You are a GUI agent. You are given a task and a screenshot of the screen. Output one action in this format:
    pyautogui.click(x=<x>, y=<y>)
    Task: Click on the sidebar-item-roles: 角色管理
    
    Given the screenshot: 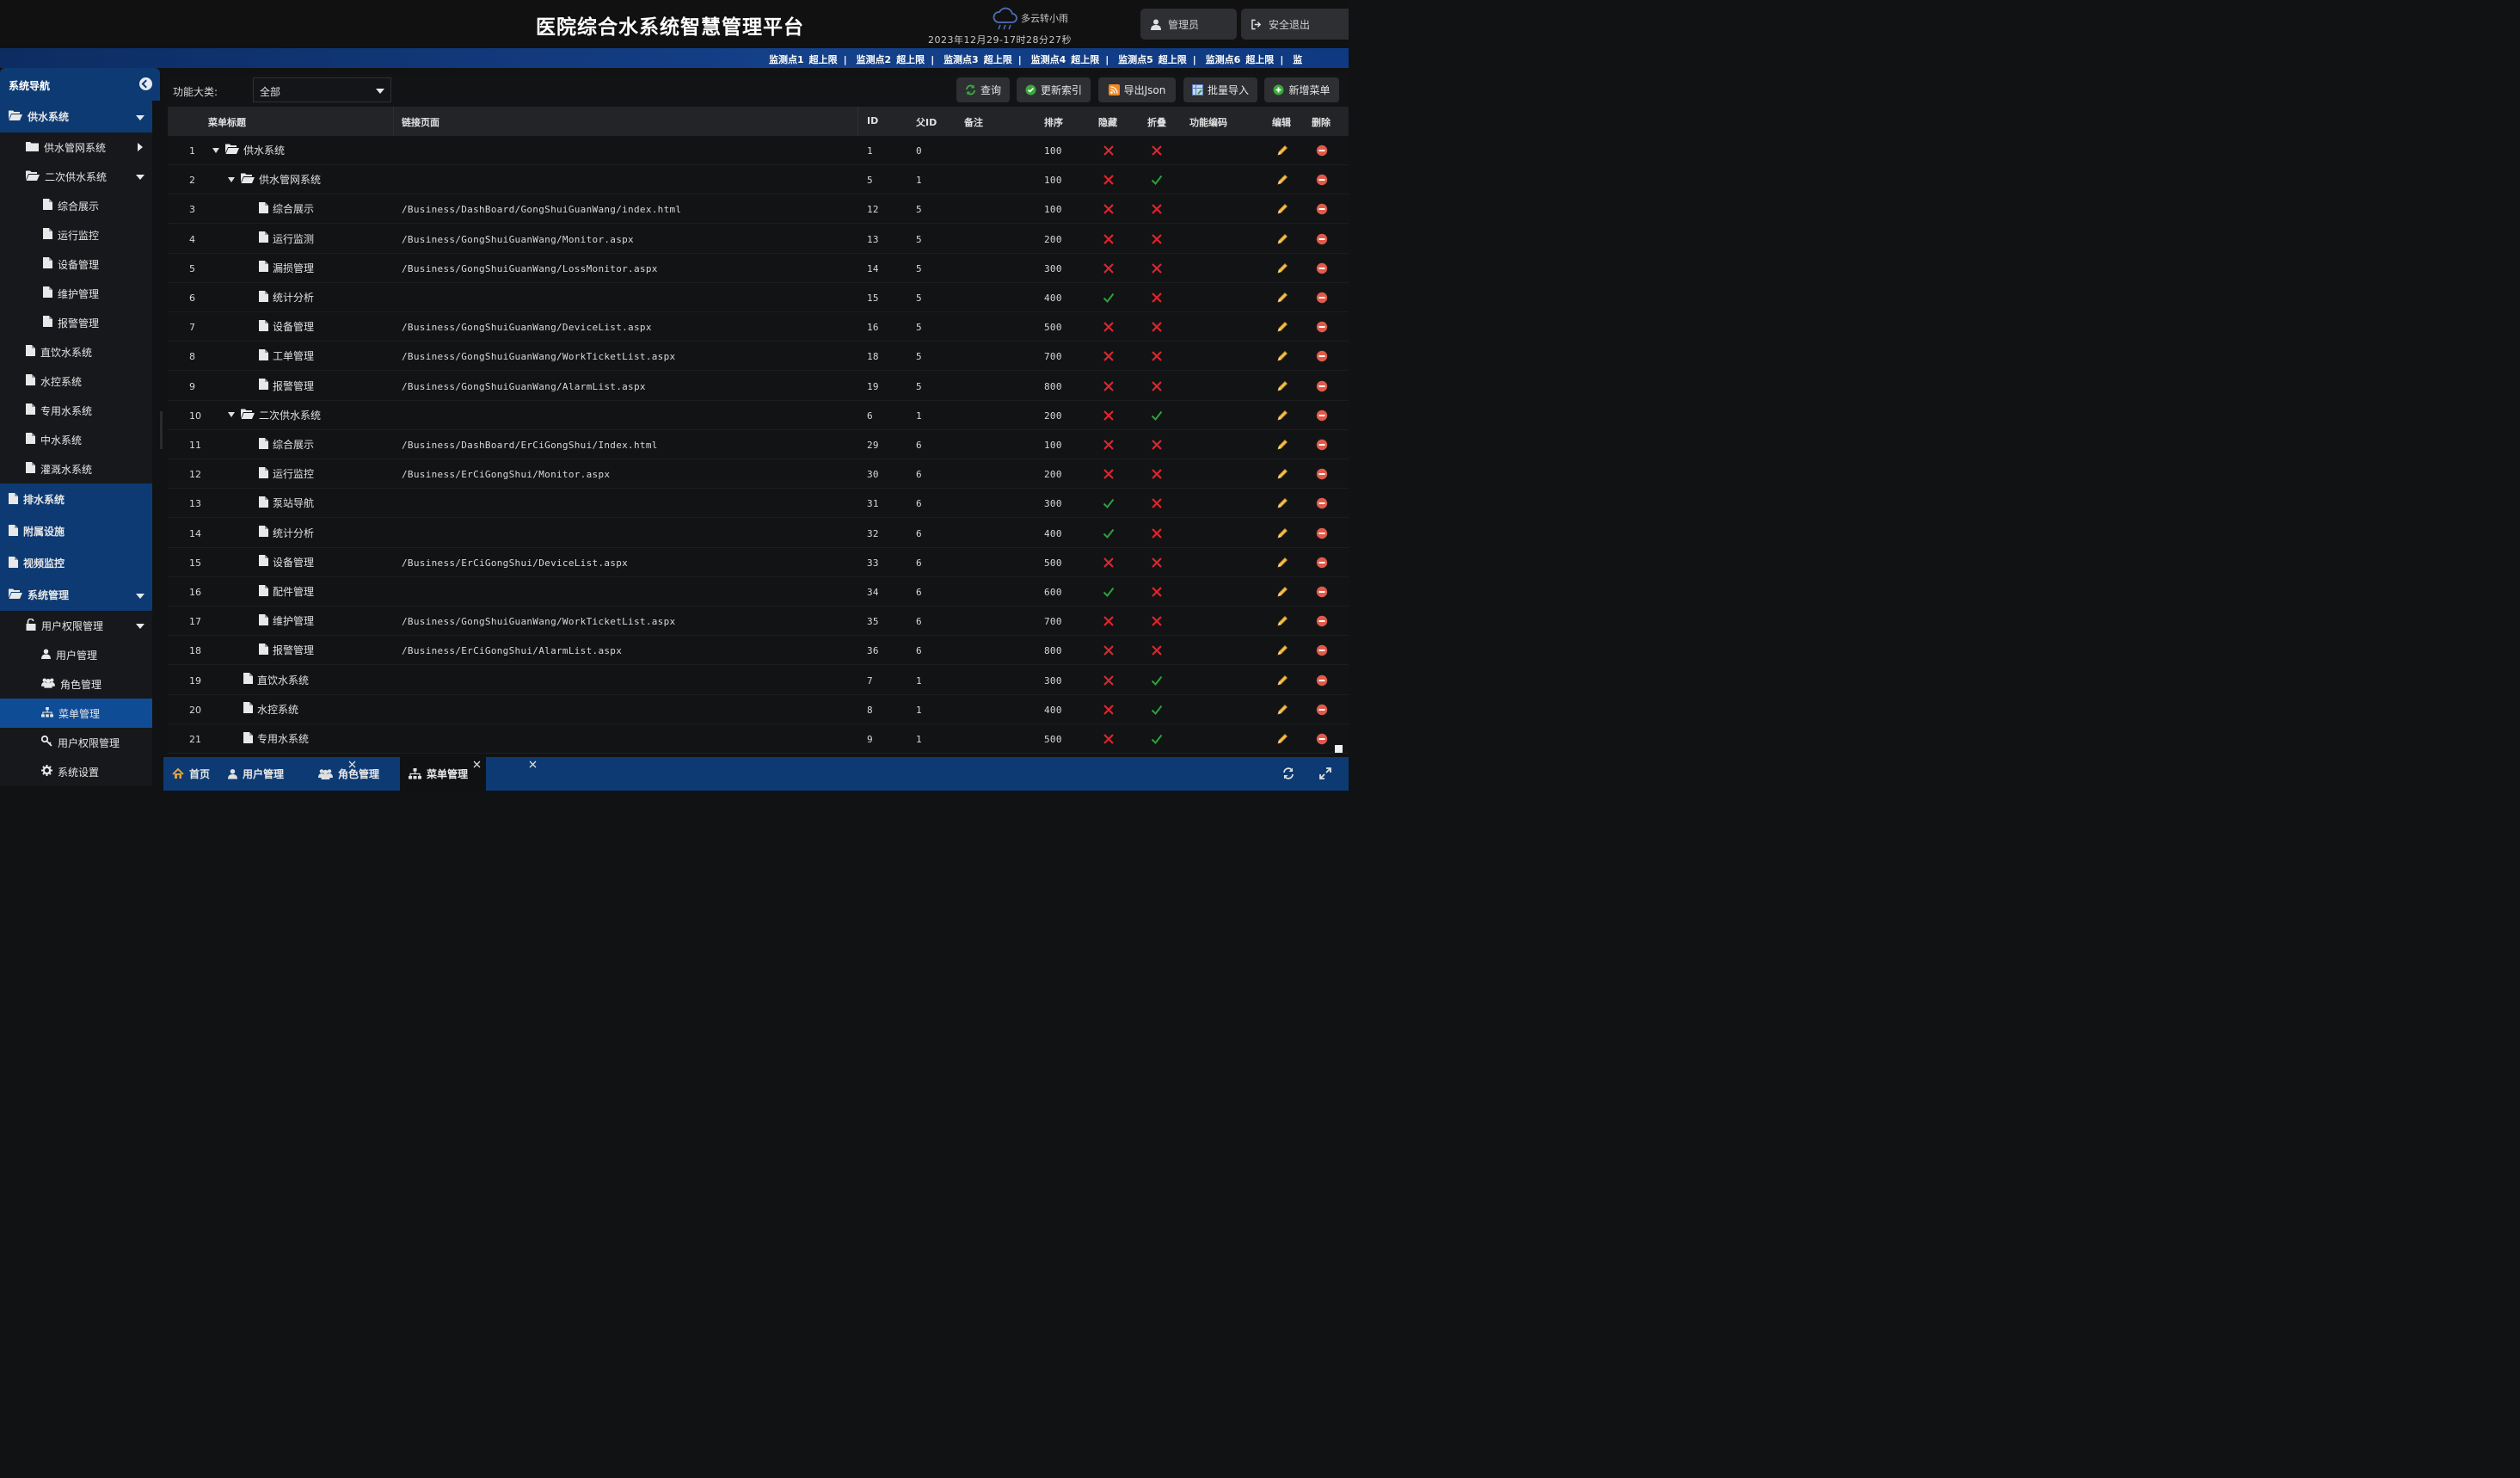 What is the action you would take?
    pyautogui.click(x=76, y=684)
    